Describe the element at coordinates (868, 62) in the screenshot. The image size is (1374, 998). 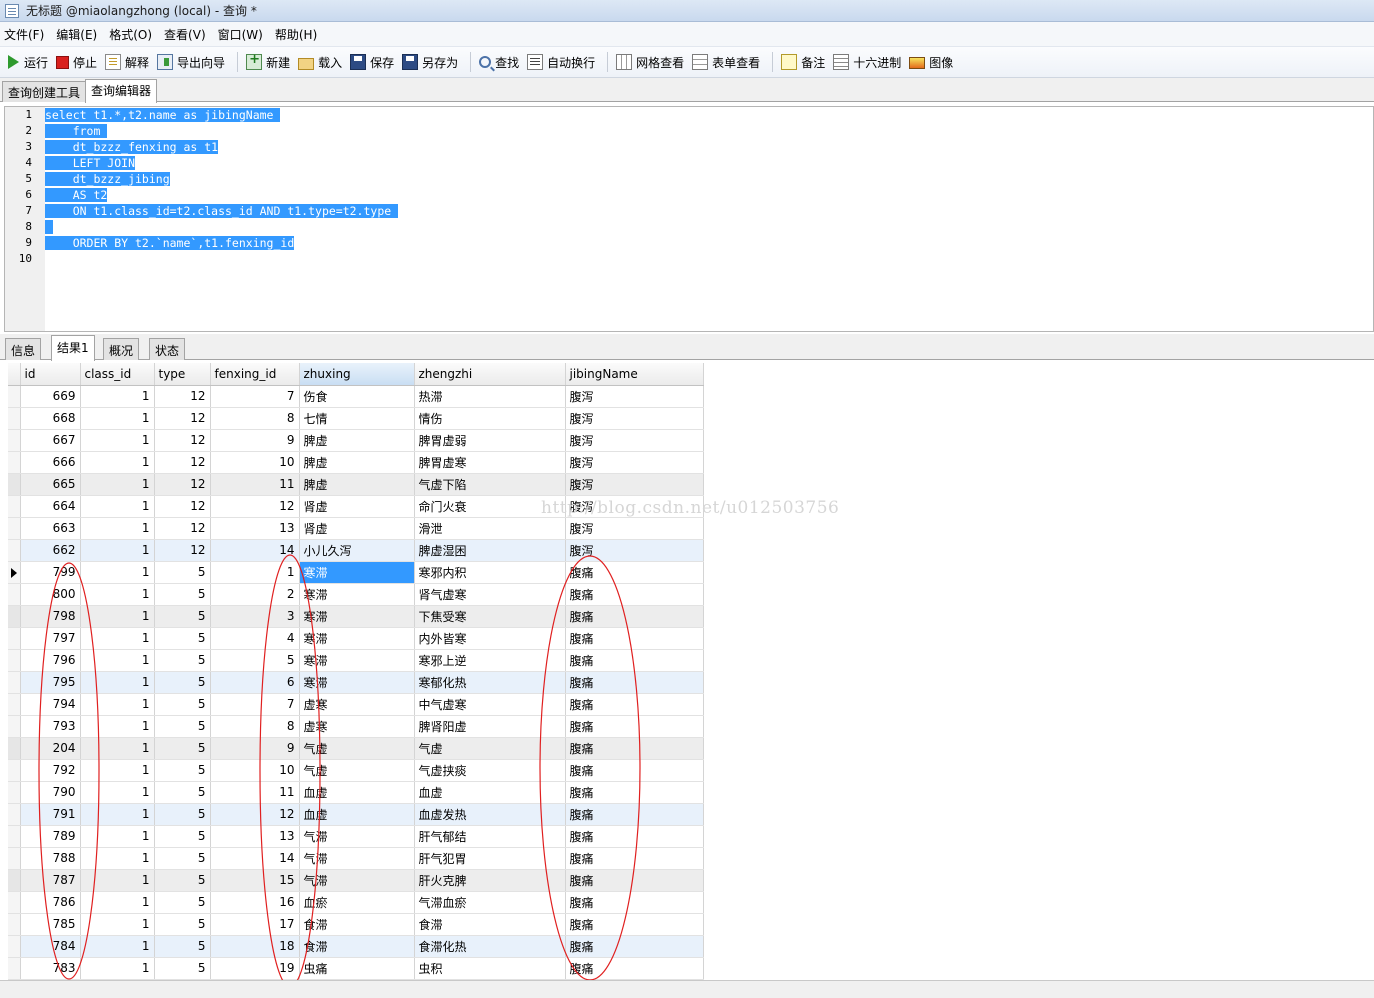
I see `hex-button: 十六进制` at that location.